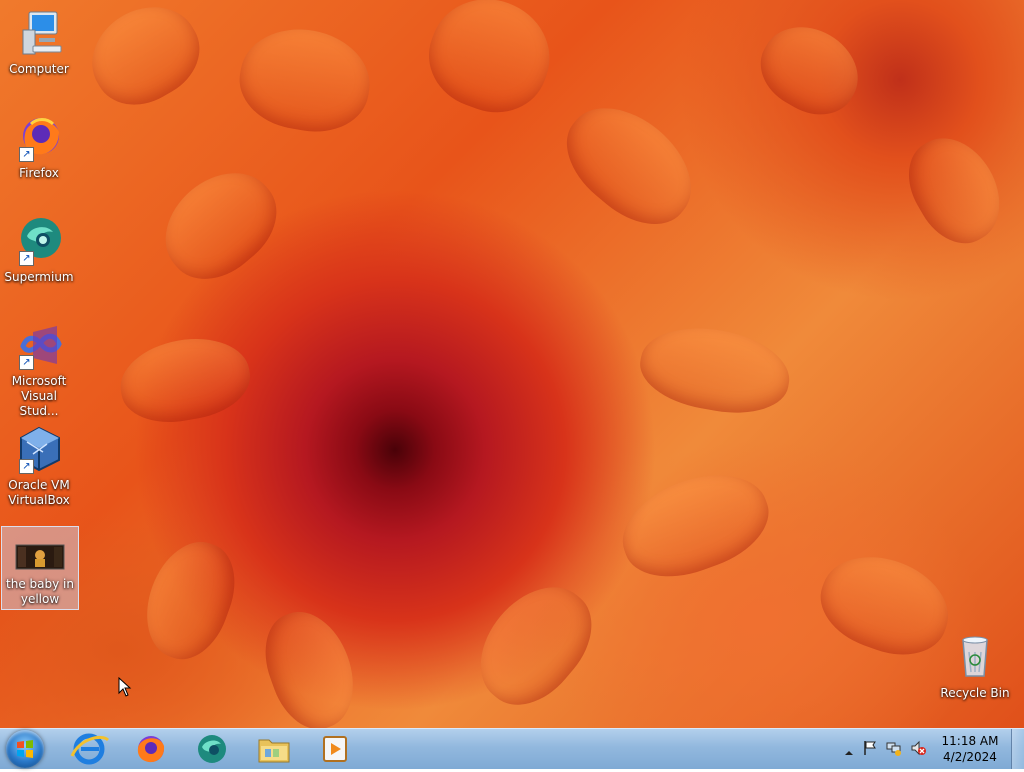  What do you see at coordinates (39, 34) in the screenshot?
I see `computer-icon` at bounding box center [39, 34].